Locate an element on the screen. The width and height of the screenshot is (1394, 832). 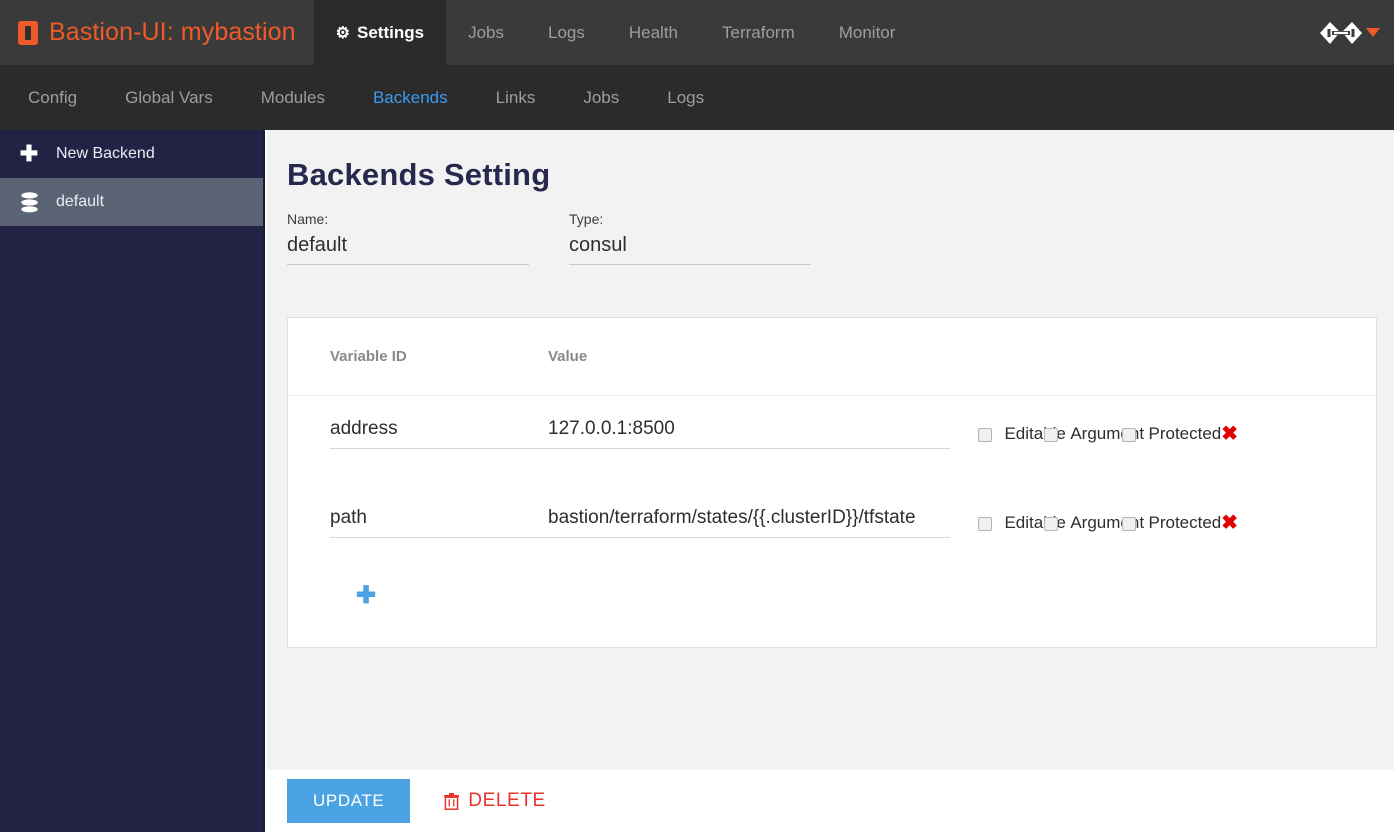
tab-settings: ⚙ Settings is located at coordinates (380, 32).